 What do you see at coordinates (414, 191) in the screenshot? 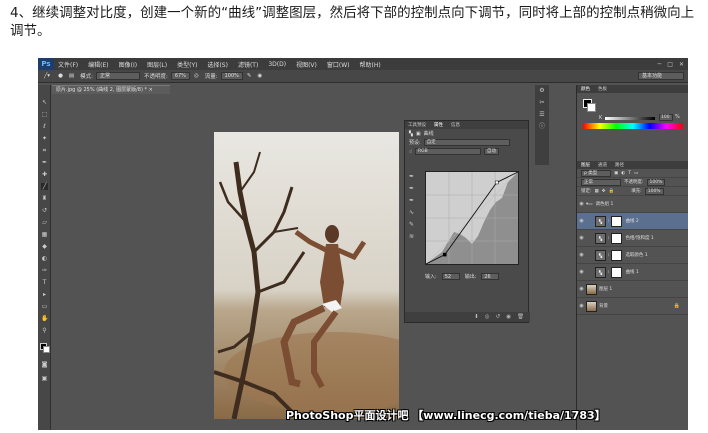
I see `eyedropper-gray-icon: ✒` at bounding box center [414, 191].